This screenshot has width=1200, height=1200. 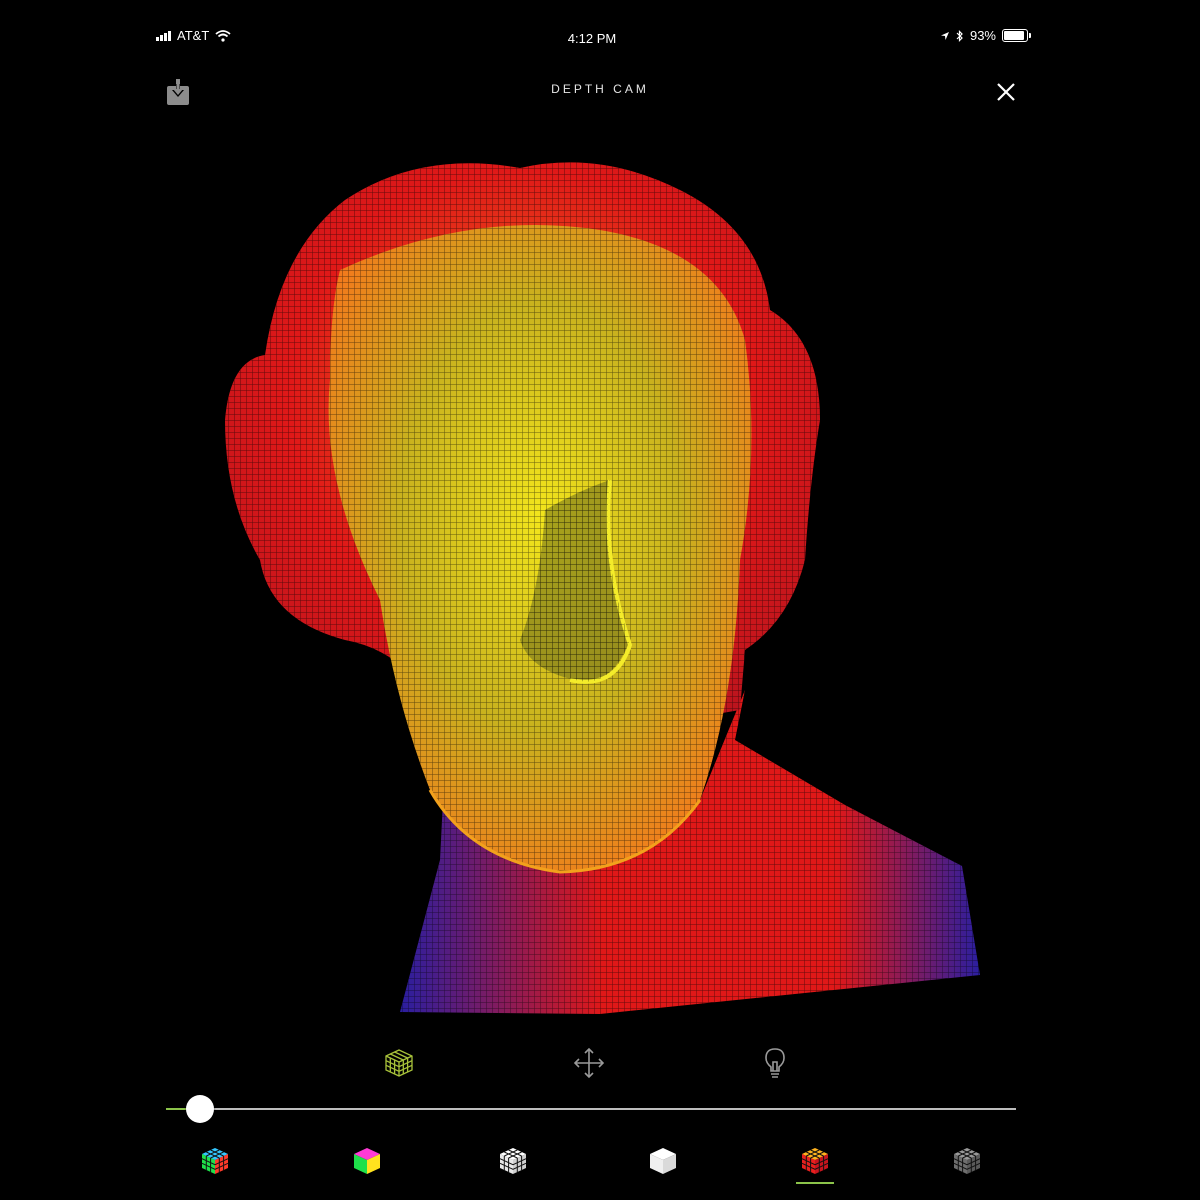 I want to click on white-solid-cube-icon, so click(x=663, y=1161).